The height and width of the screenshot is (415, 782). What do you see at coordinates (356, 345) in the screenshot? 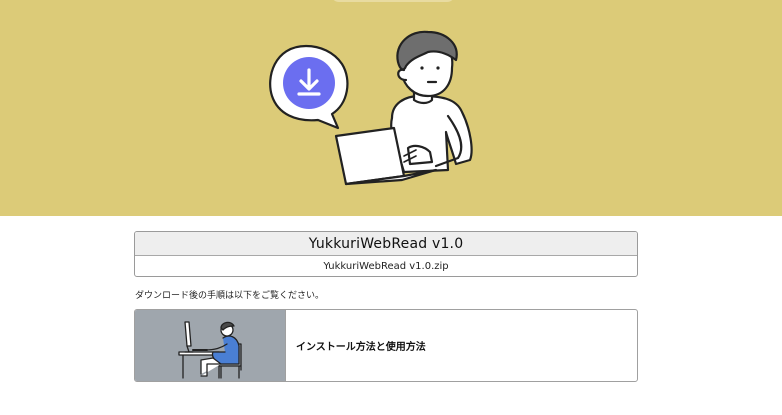
I see `guide-link-label: インストール方法と使用方法` at bounding box center [356, 345].